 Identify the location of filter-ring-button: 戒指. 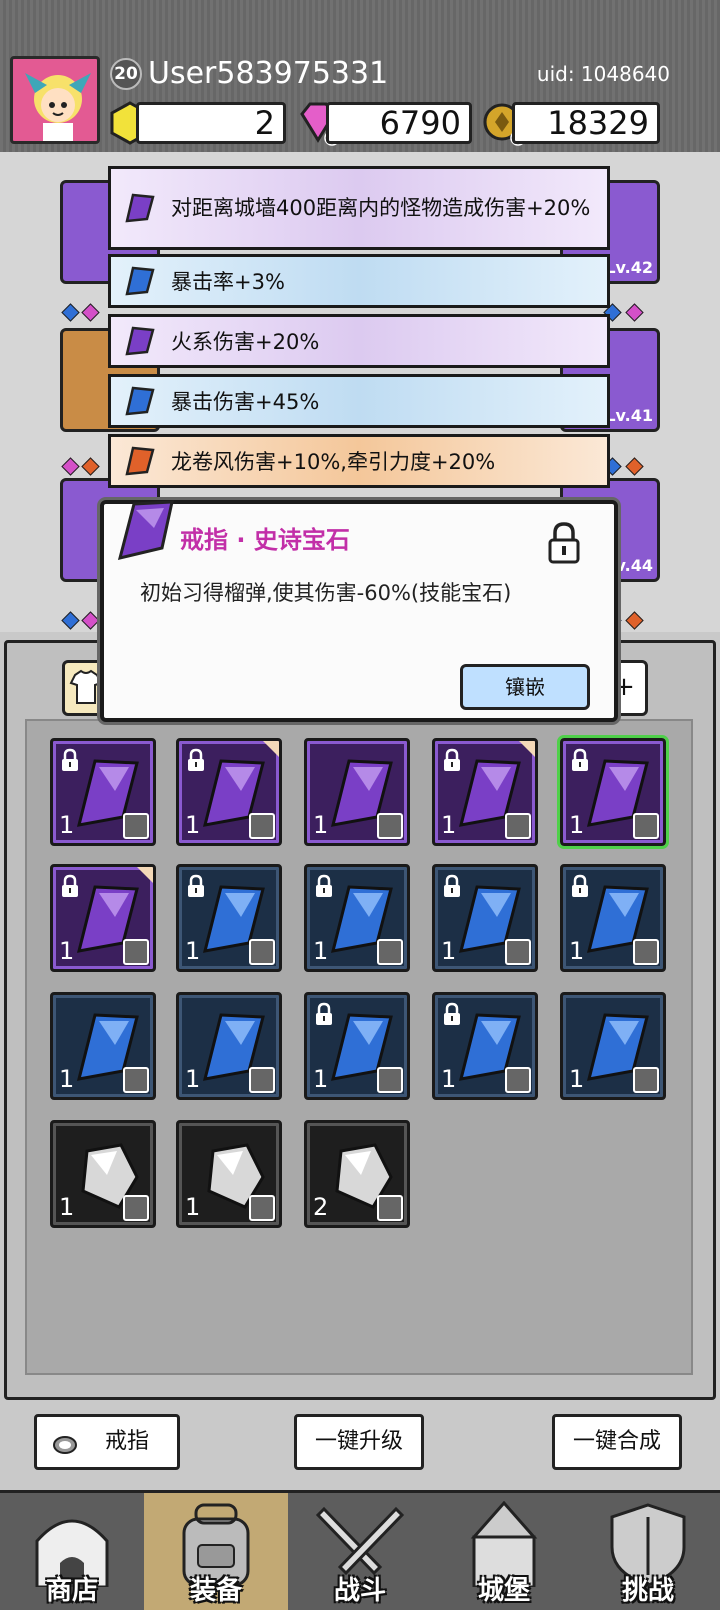
(107, 1442).